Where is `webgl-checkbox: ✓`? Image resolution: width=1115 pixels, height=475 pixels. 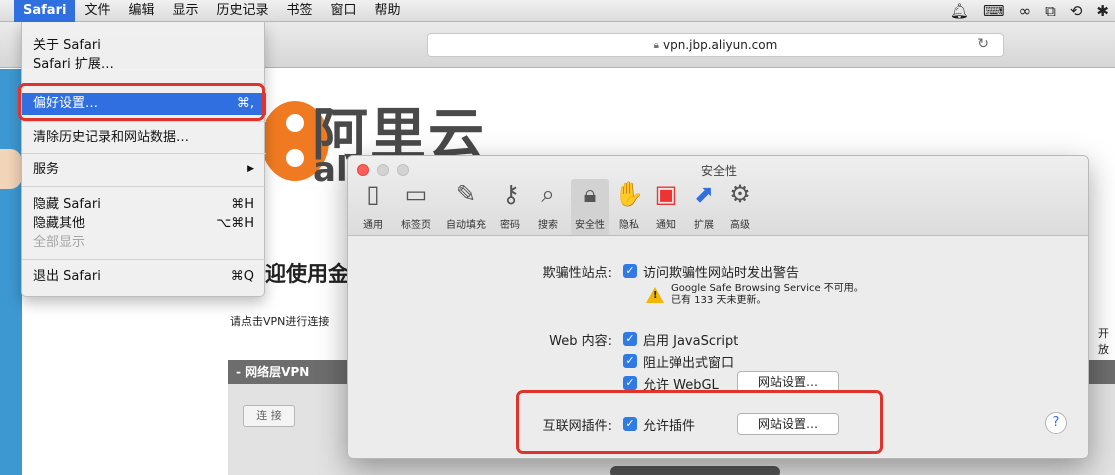
webgl-checkbox: ✓ is located at coordinates (630, 383).